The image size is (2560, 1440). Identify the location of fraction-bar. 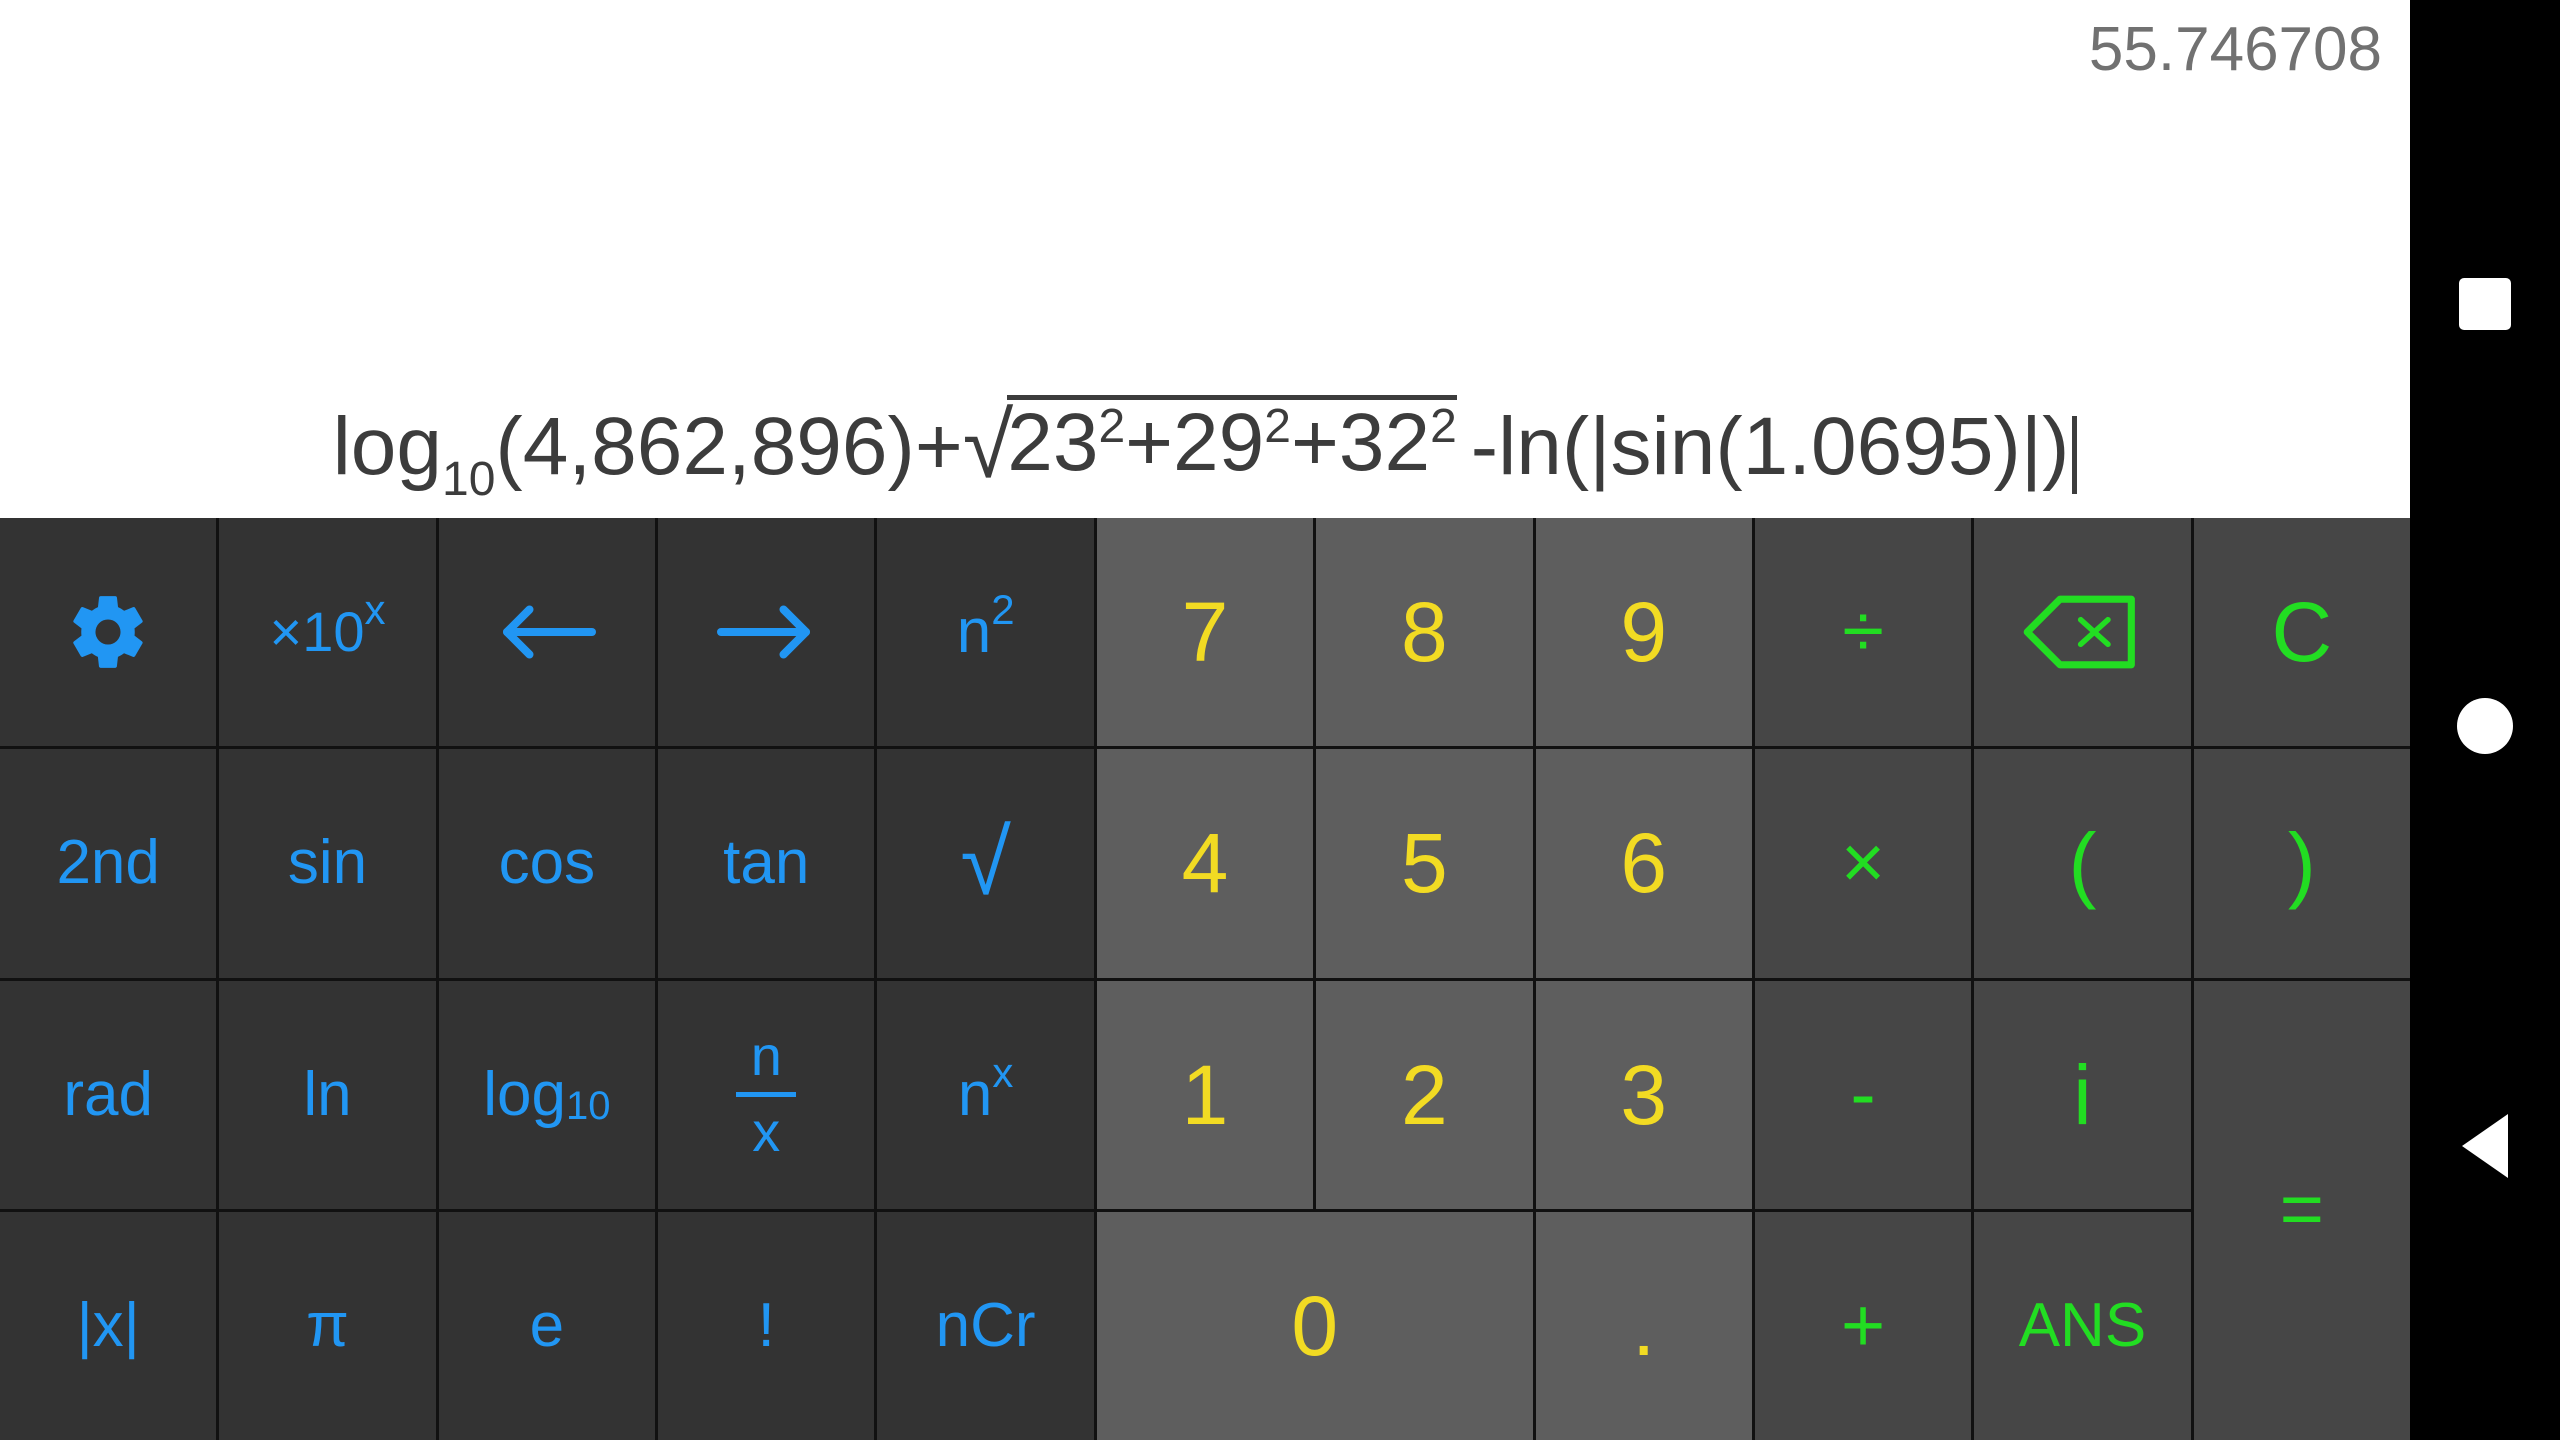
(766, 1095).